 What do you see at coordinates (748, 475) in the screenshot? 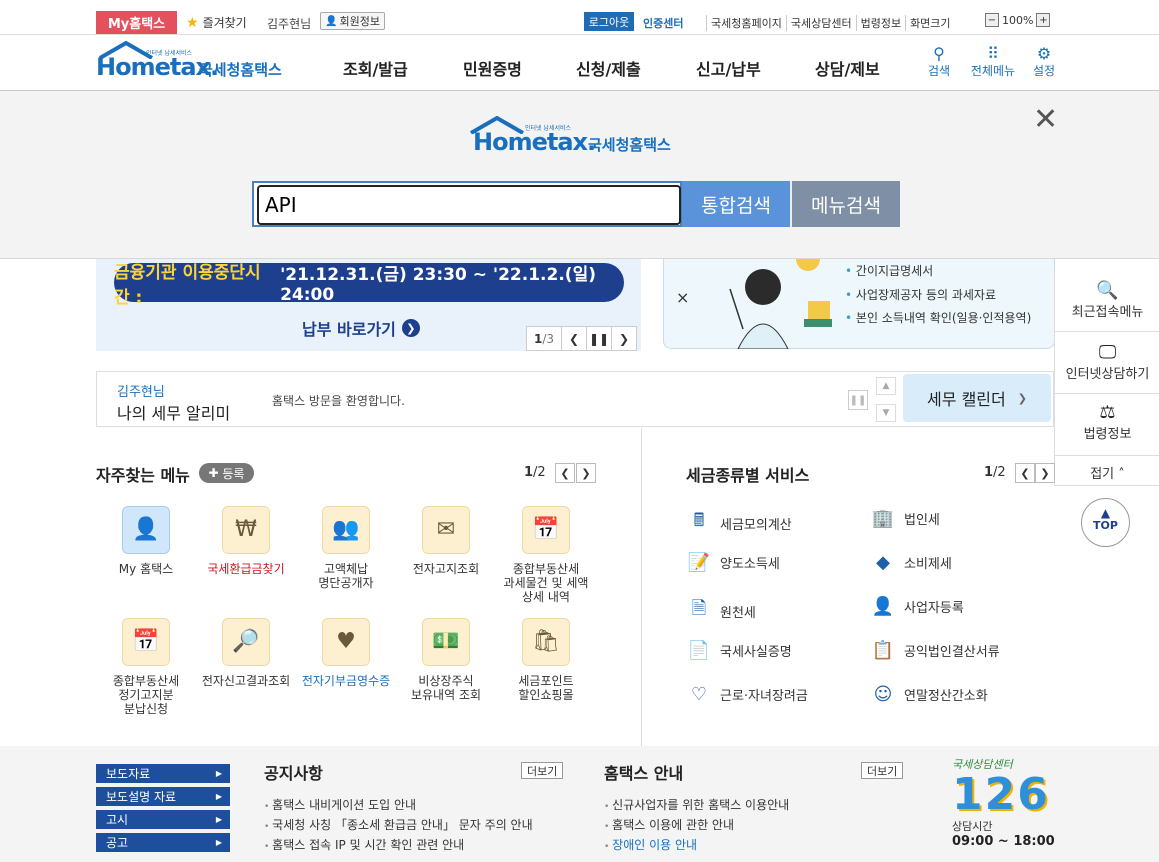
I see `tax-service-title: 세금종류별 서비스` at bounding box center [748, 475].